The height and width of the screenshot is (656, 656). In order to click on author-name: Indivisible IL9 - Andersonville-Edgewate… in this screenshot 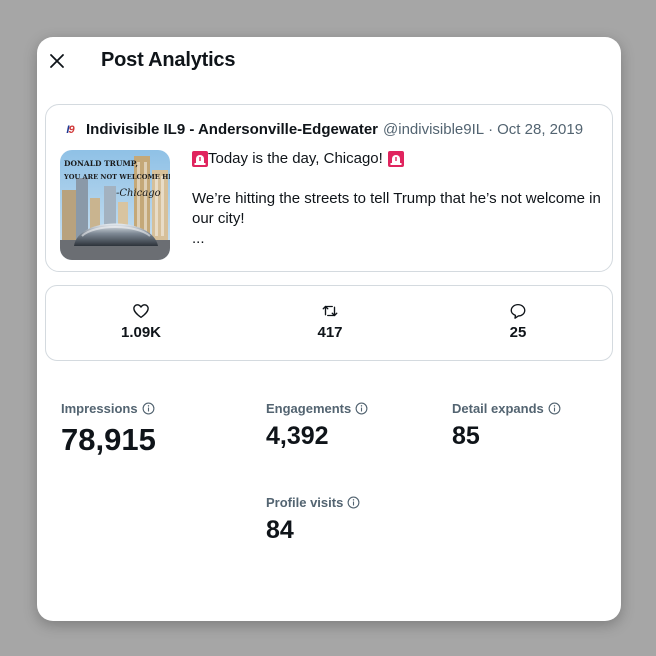, I will do `click(232, 129)`.